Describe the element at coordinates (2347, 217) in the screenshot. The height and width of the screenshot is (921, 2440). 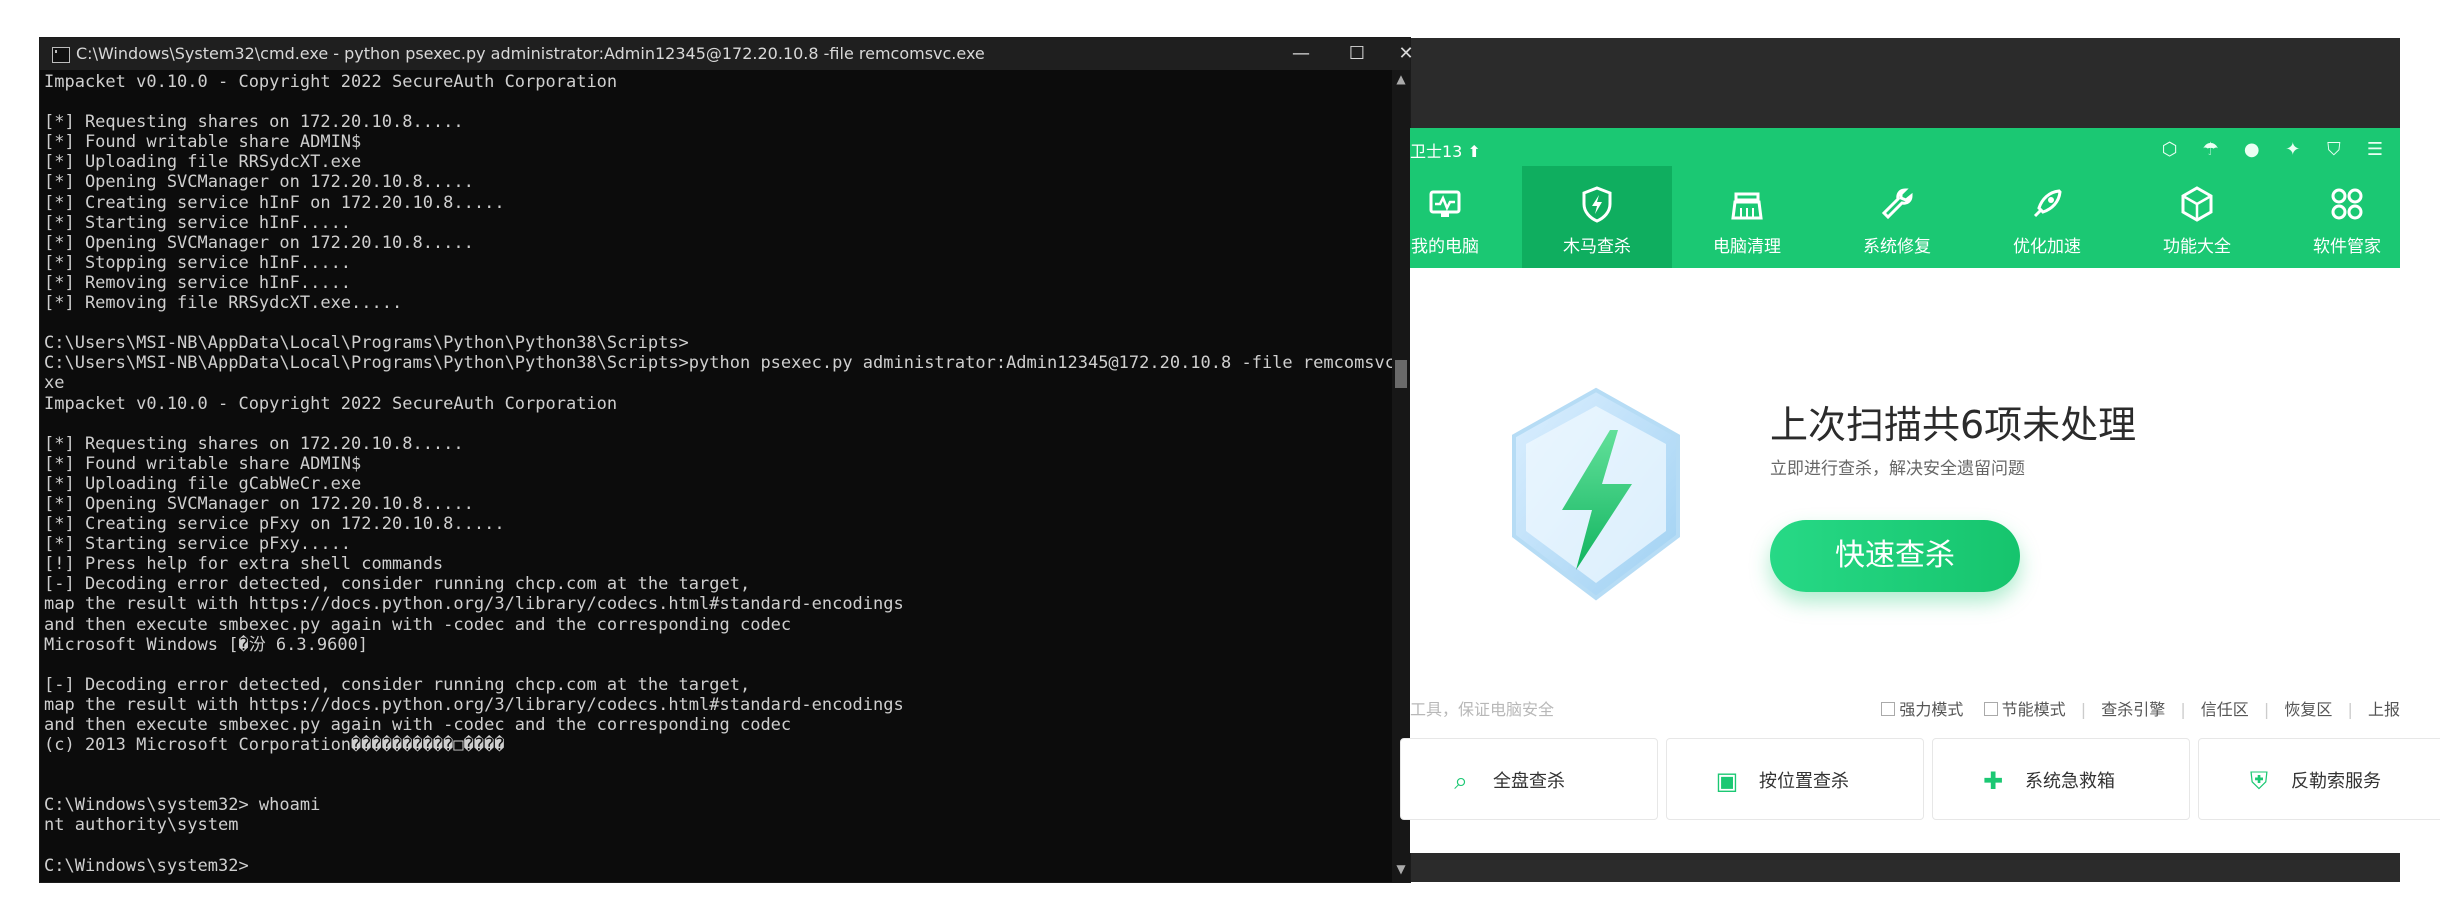
I see `tab-software-manager: 软件管家` at that location.